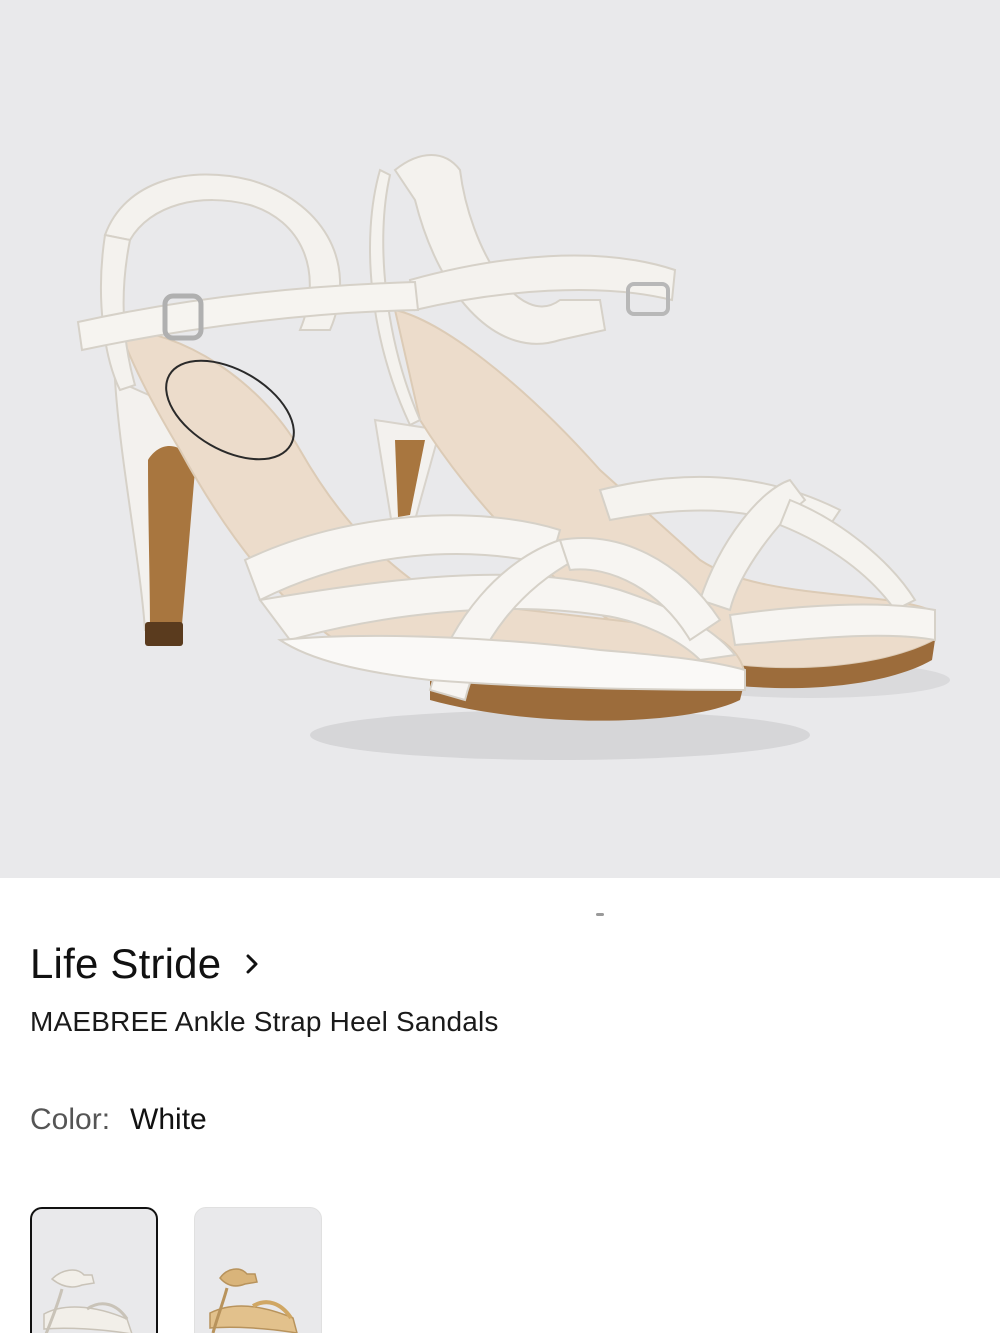  I want to click on carousel-indicator, so click(600, 914).